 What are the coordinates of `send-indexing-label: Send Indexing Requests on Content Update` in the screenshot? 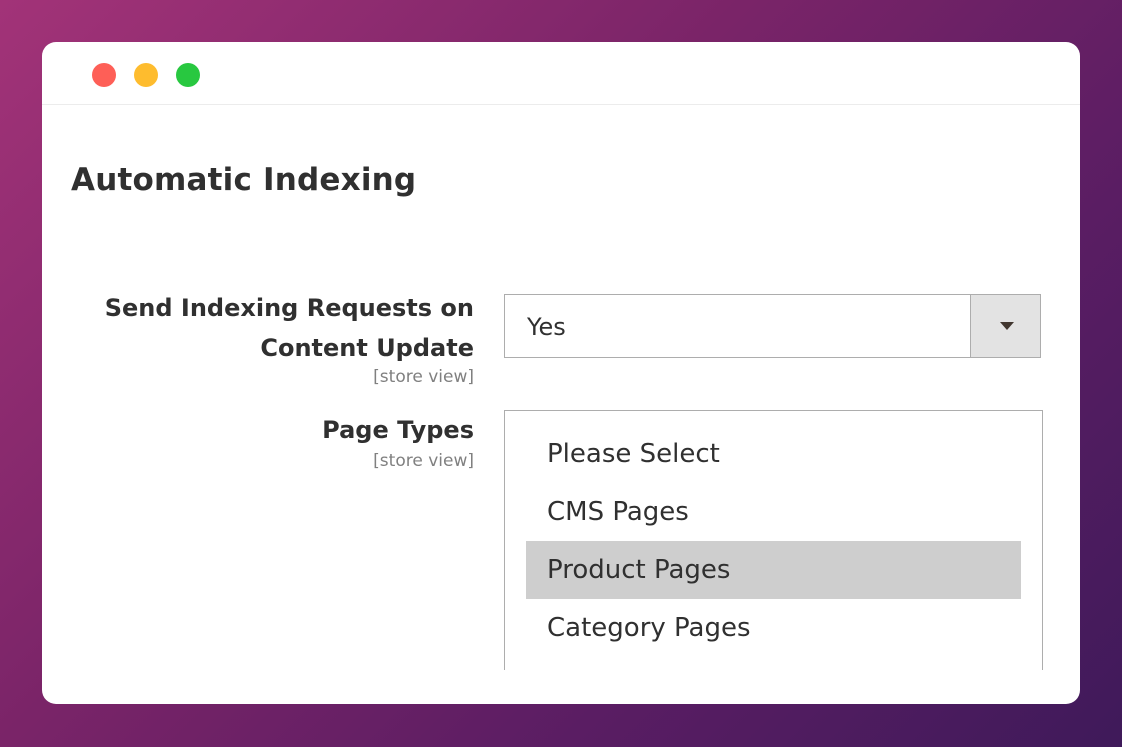 It's located at (289, 328).